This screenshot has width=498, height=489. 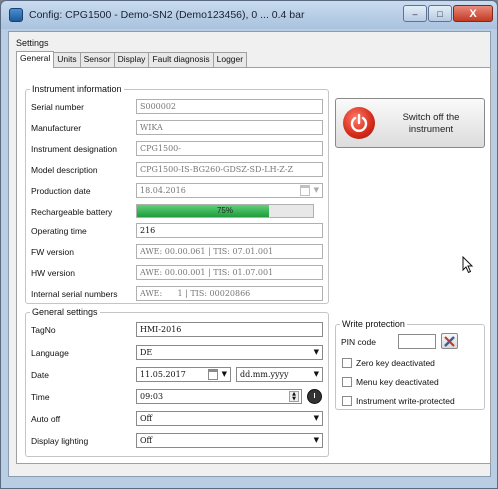 What do you see at coordinates (229, 106) in the screenshot?
I see `serial-number-field: S000002` at bounding box center [229, 106].